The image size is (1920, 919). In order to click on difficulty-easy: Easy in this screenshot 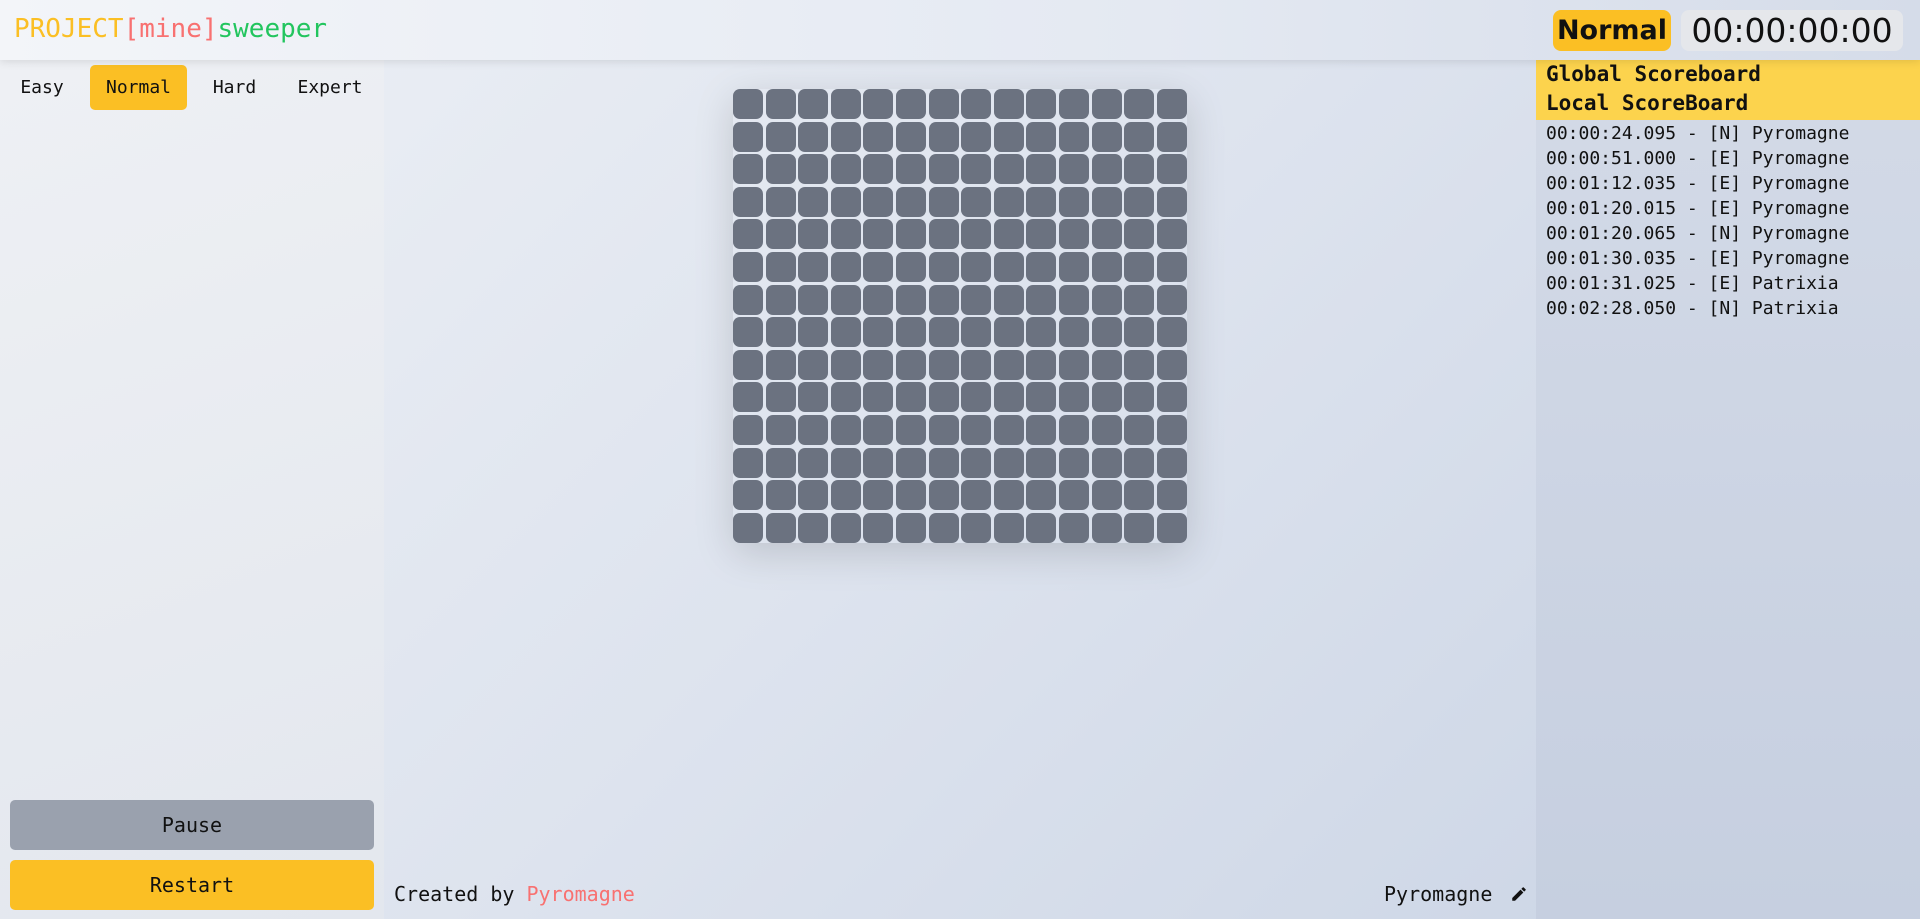, I will do `click(42, 87)`.